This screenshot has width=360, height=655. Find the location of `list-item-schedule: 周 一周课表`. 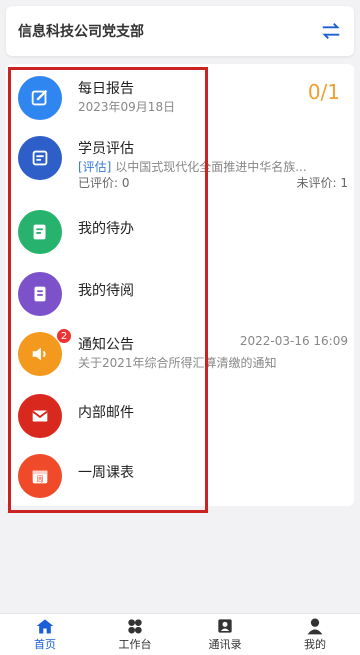

list-item-schedule: 周 一周课表 is located at coordinates (180, 472).